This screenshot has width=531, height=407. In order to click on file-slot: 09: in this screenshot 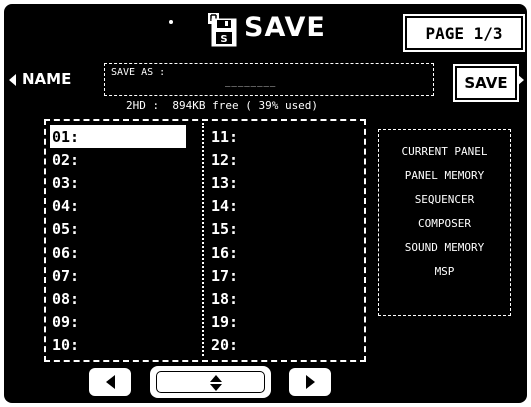, I will do `click(127, 322)`.